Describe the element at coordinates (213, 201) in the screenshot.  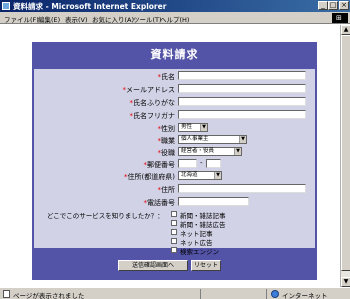
I see `phone-input` at that location.